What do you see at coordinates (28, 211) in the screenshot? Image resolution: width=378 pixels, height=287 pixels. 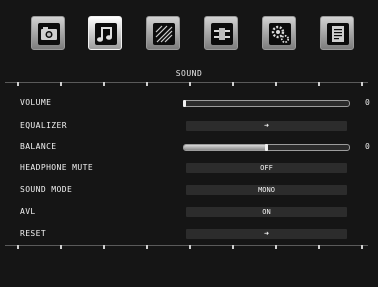 I see `row-label: AVL` at bounding box center [28, 211].